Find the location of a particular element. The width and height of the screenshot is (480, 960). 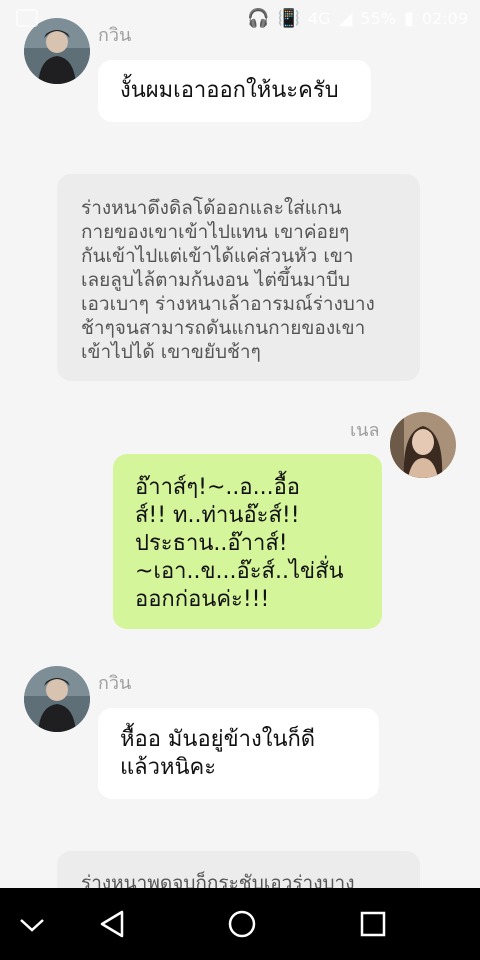

back-icon is located at coordinates (114, 924).